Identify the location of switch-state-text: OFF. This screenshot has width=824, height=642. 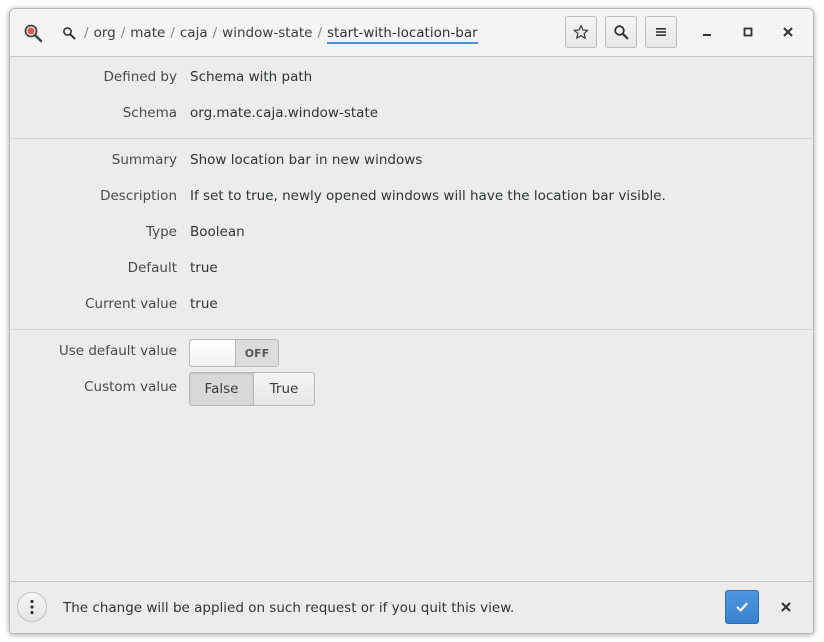
(257, 353).